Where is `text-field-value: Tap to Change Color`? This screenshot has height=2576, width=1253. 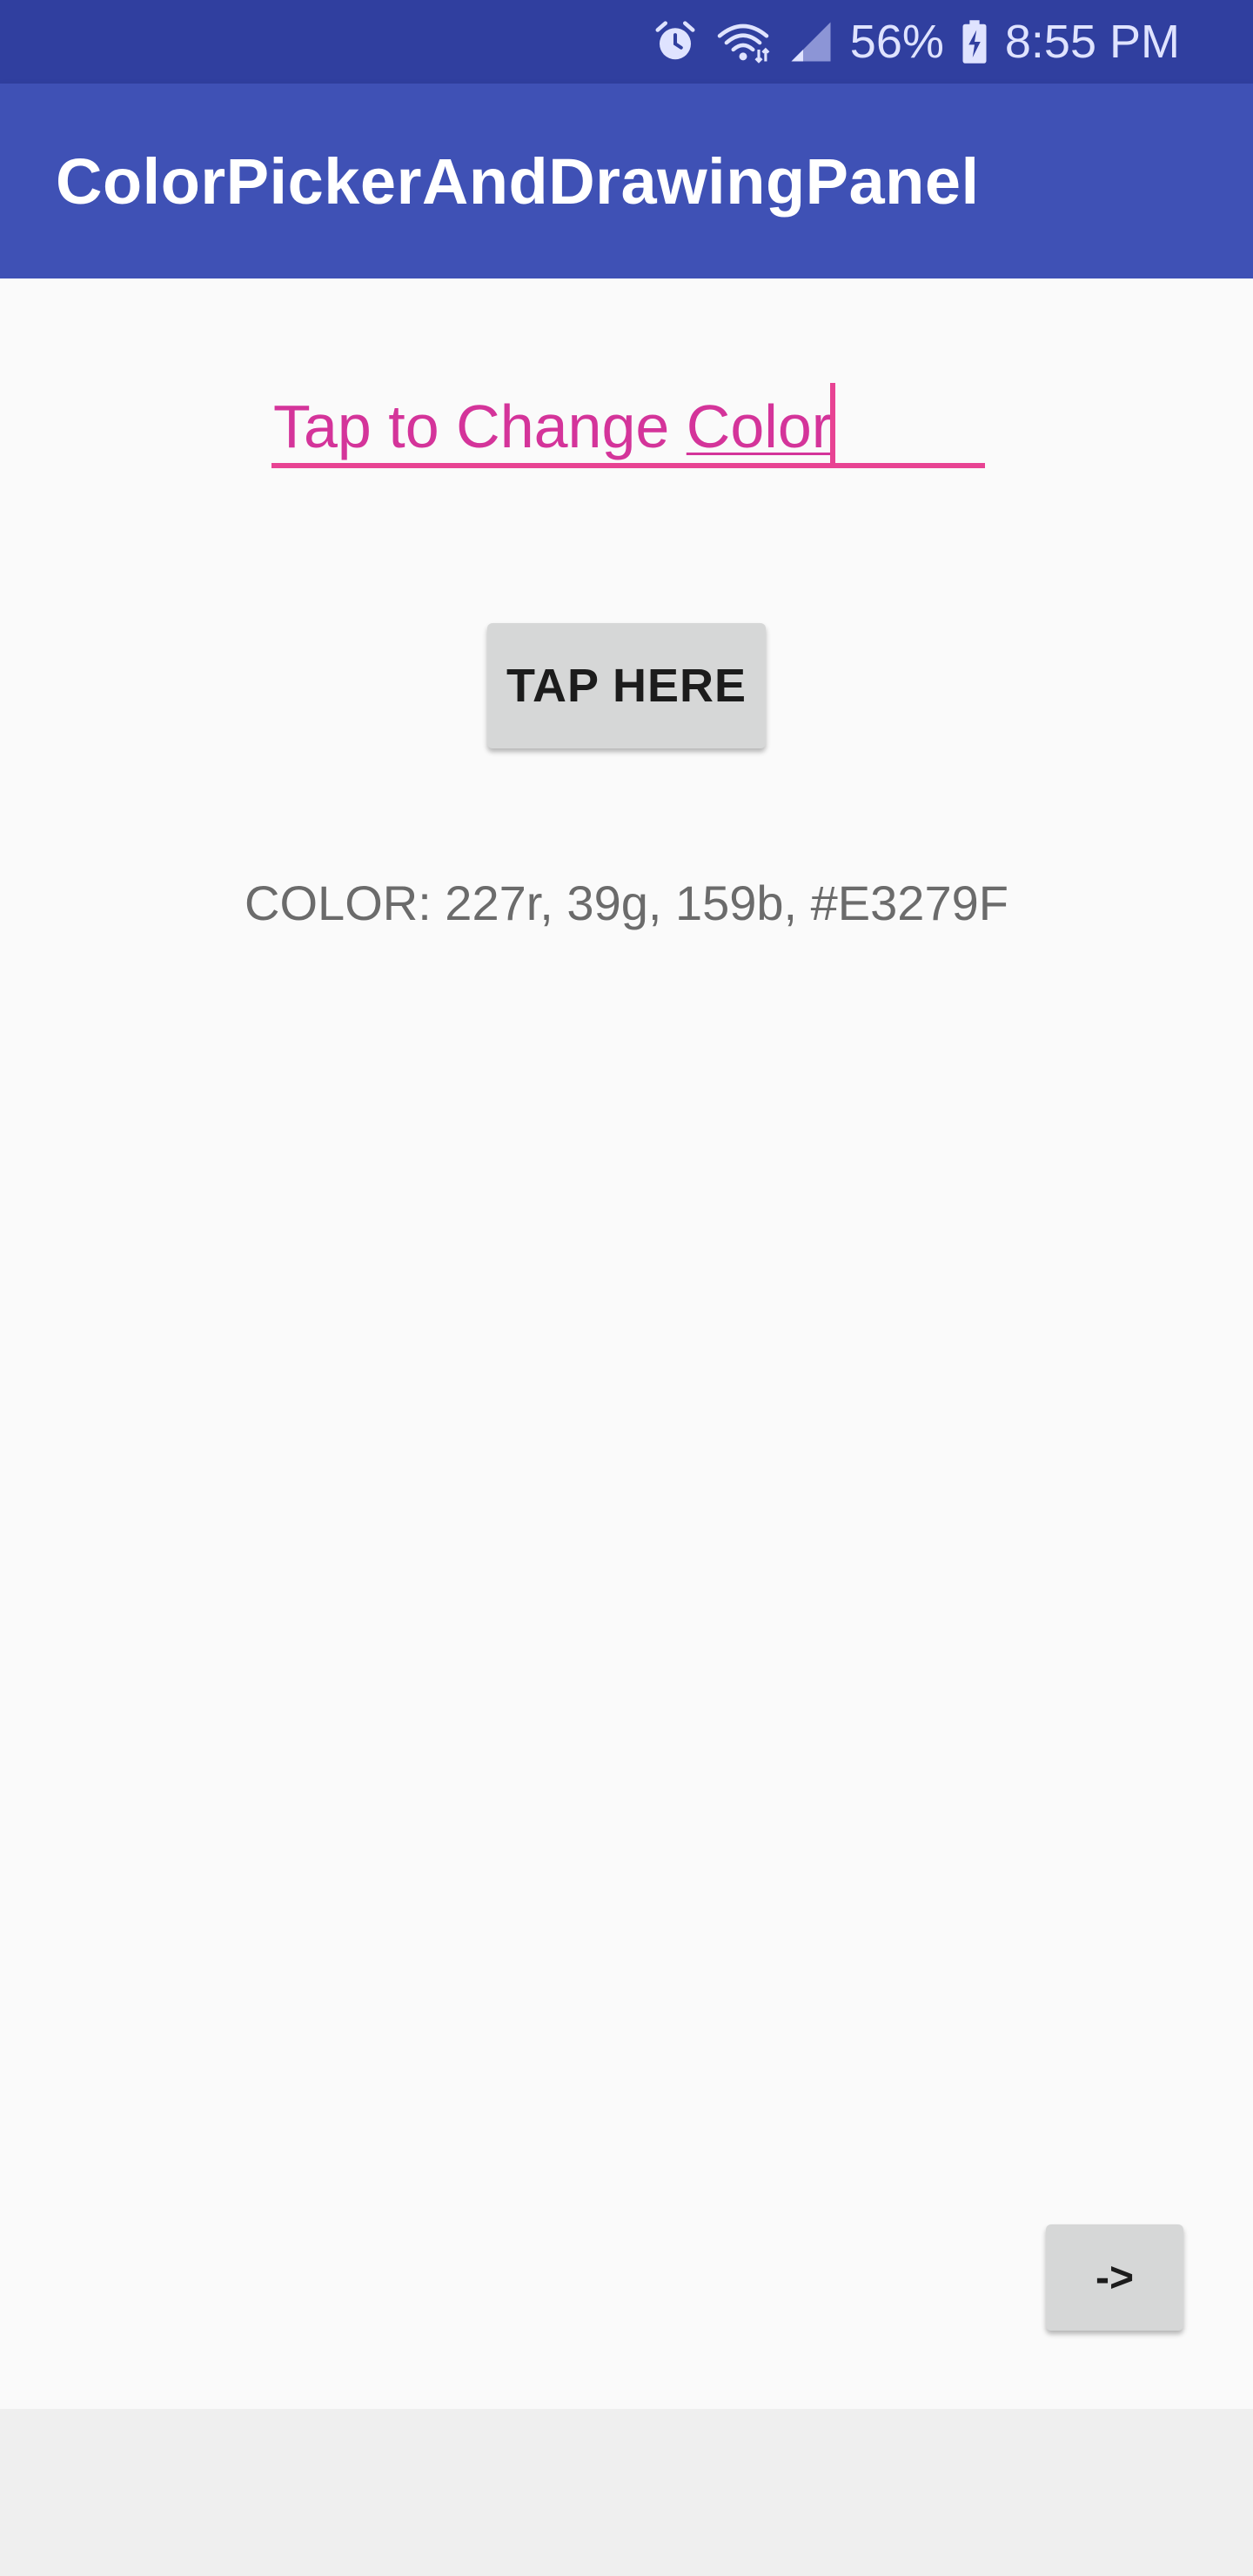
text-field-value: Tap to Change Color is located at coordinates (554, 424).